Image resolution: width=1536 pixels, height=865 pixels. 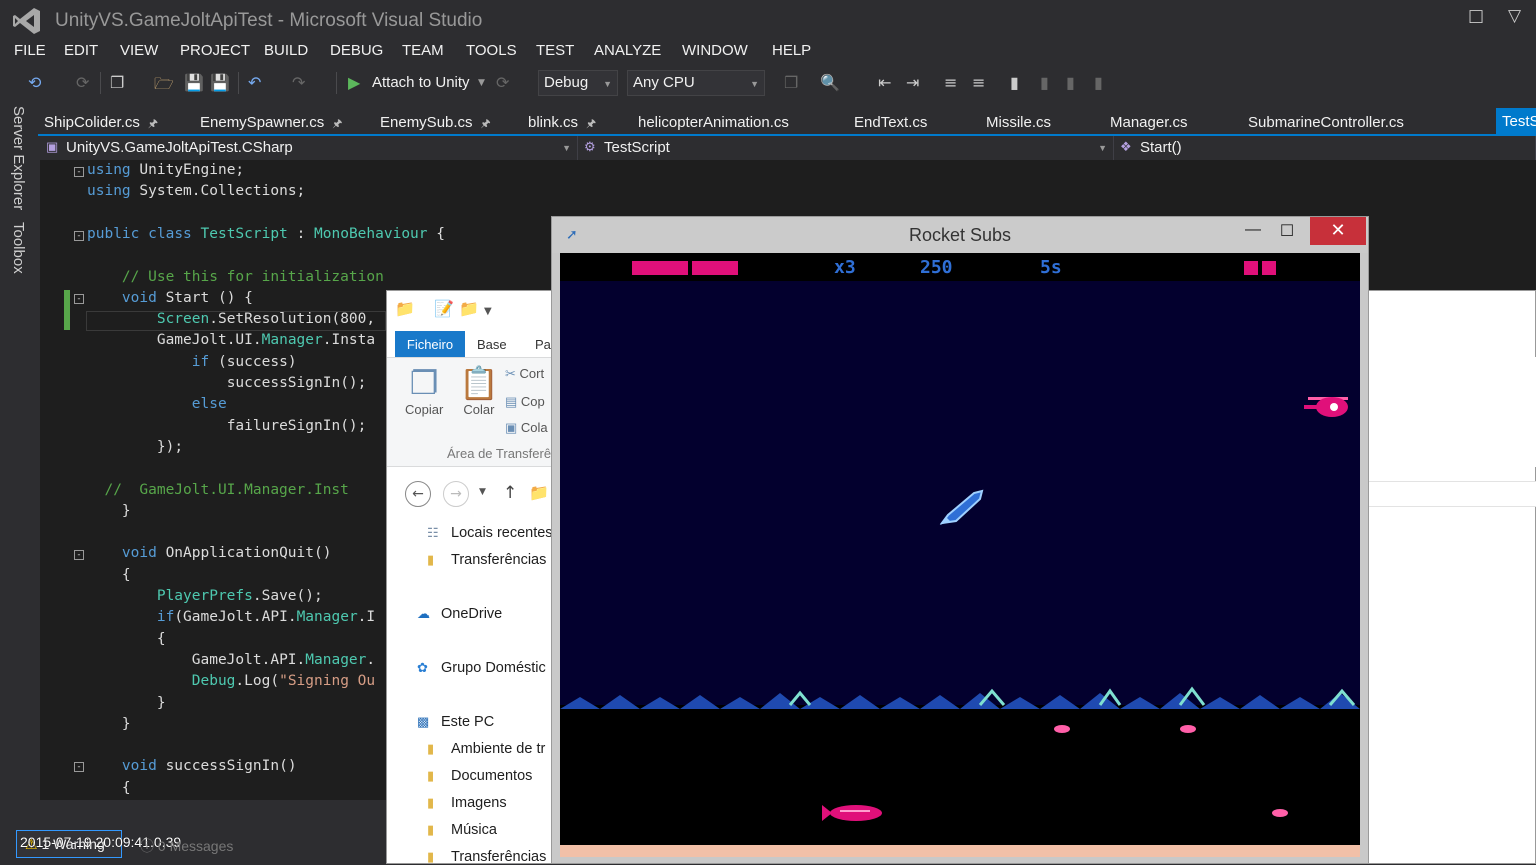 What do you see at coordinates (791, 50) in the screenshot?
I see `menu-help: HELP` at bounding box center [791, 50].